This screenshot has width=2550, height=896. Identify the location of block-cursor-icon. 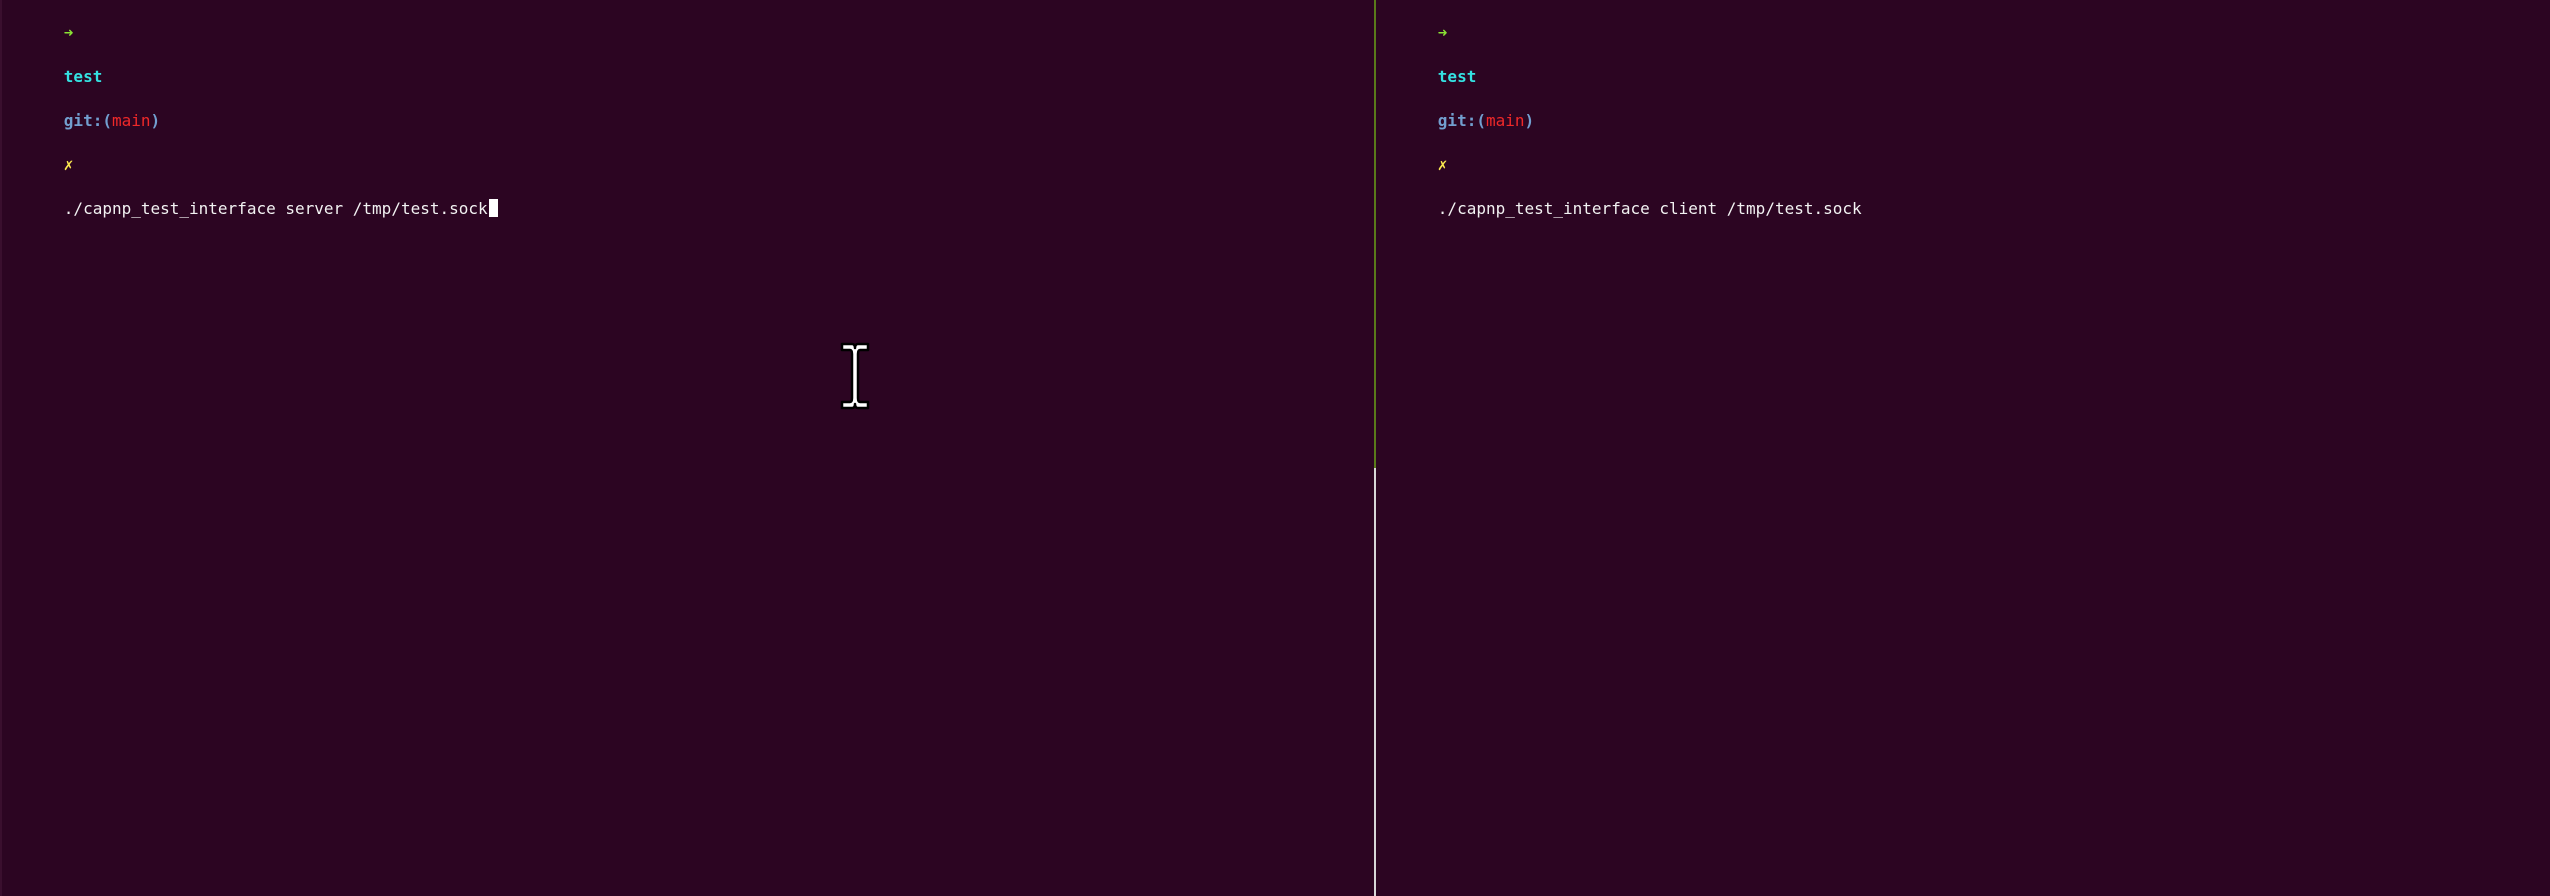
(493, 208).